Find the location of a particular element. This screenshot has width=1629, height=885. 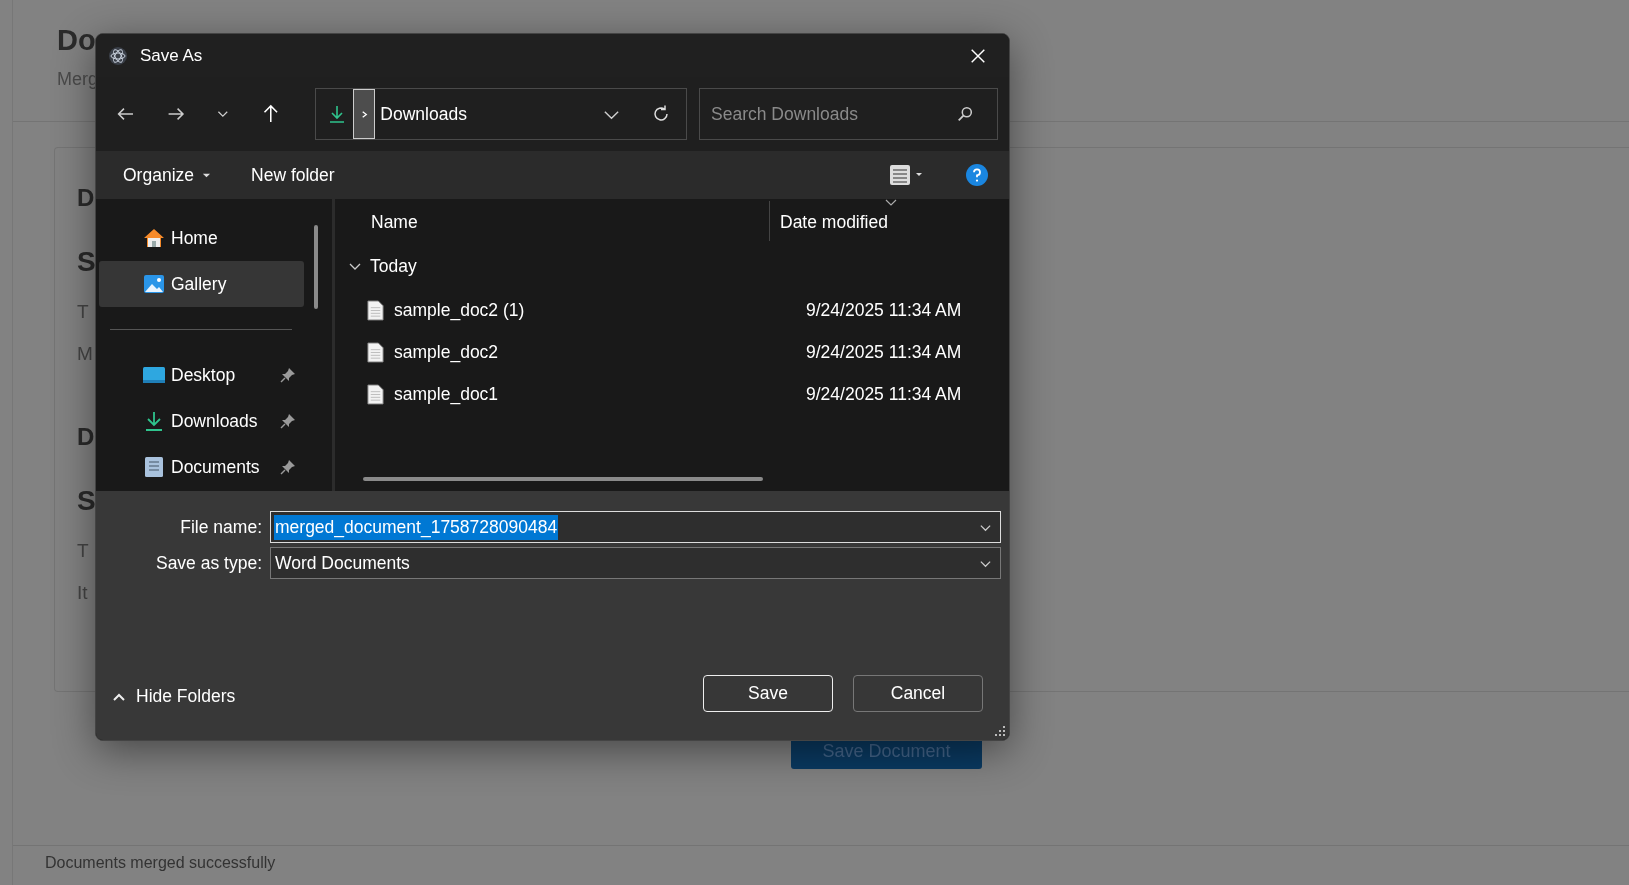

new-folder-button: New folder is located at coordinates (293, 175).